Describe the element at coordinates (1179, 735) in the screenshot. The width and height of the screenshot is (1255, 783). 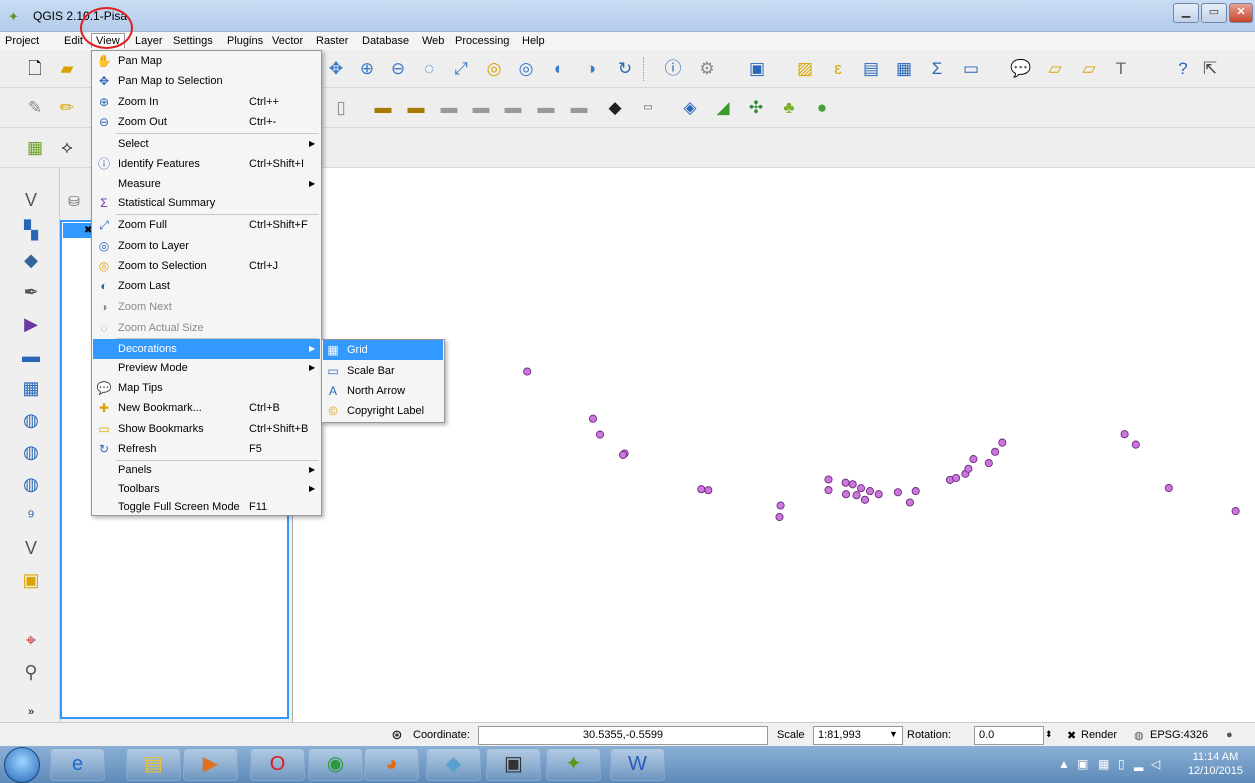
I see `crs-label: EPSG:4326` at that location.